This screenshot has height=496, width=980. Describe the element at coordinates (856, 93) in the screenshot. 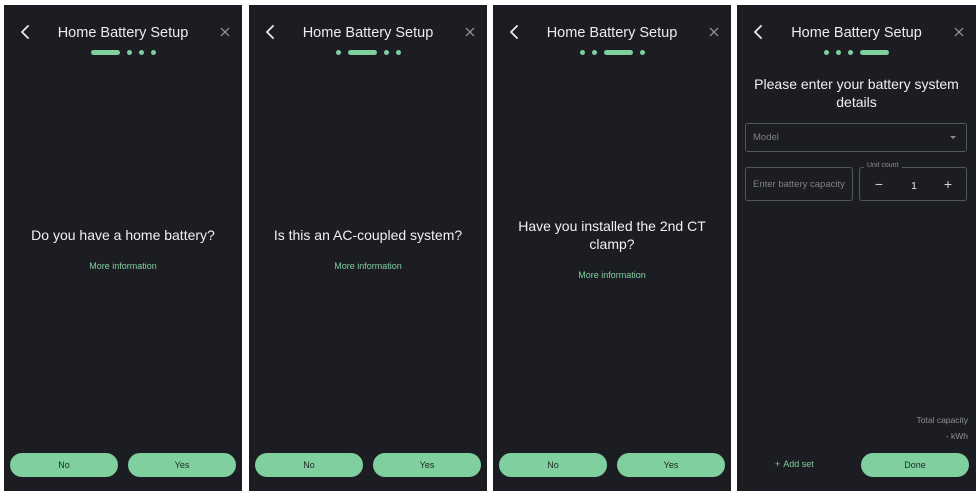

I see `details-heading: Please enter your battery system details` at that location.